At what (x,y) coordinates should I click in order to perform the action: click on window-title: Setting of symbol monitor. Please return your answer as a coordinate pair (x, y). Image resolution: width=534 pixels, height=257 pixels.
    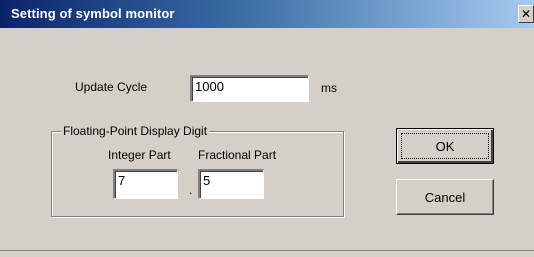
    Looking at the image, I should click on (93, 13).